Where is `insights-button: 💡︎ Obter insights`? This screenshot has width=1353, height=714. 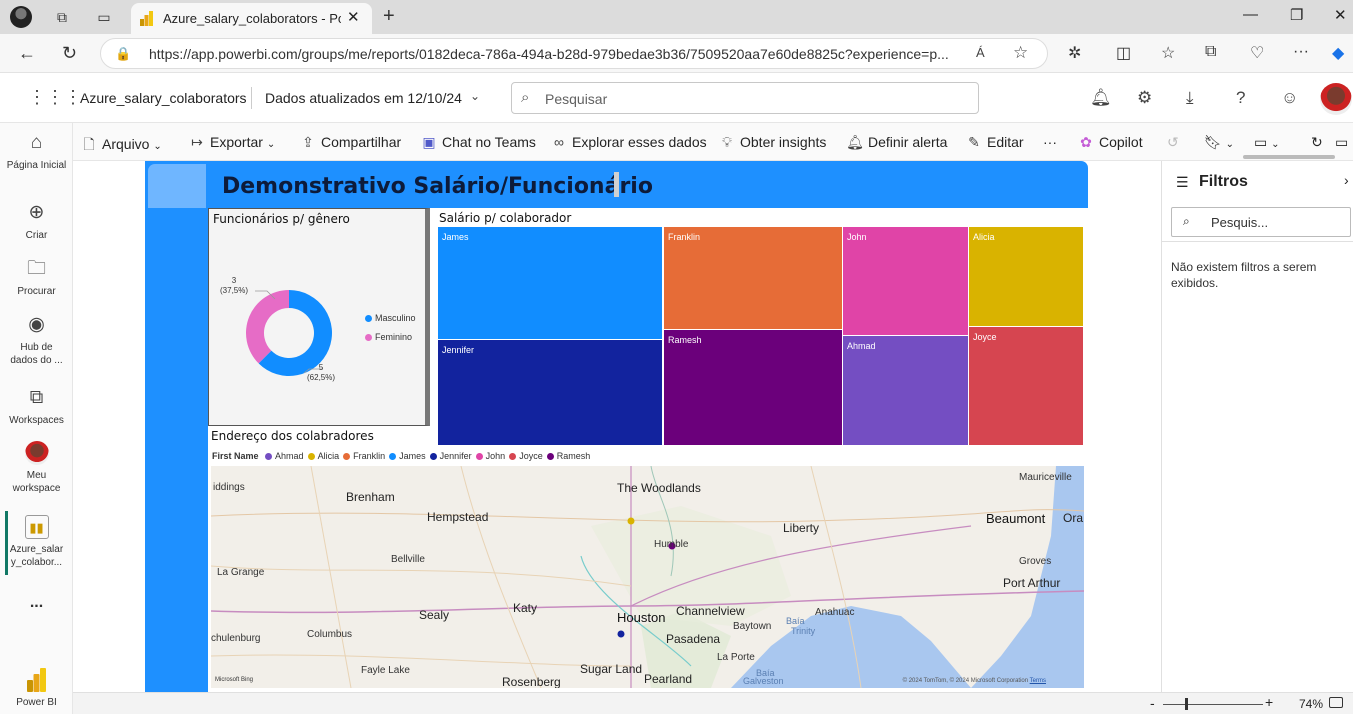
insights-button: 💡︎ Obter insights is located at coordinates (772, 142).